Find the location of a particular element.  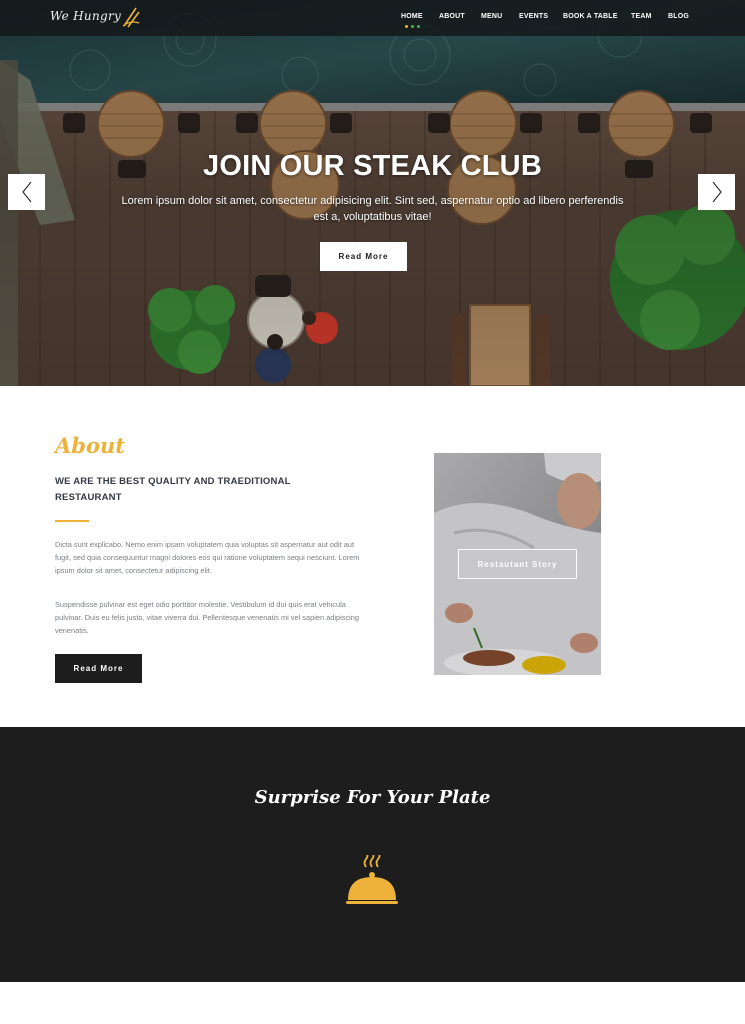

about-read-more-button: Read More is located at coordinates (98, 668).